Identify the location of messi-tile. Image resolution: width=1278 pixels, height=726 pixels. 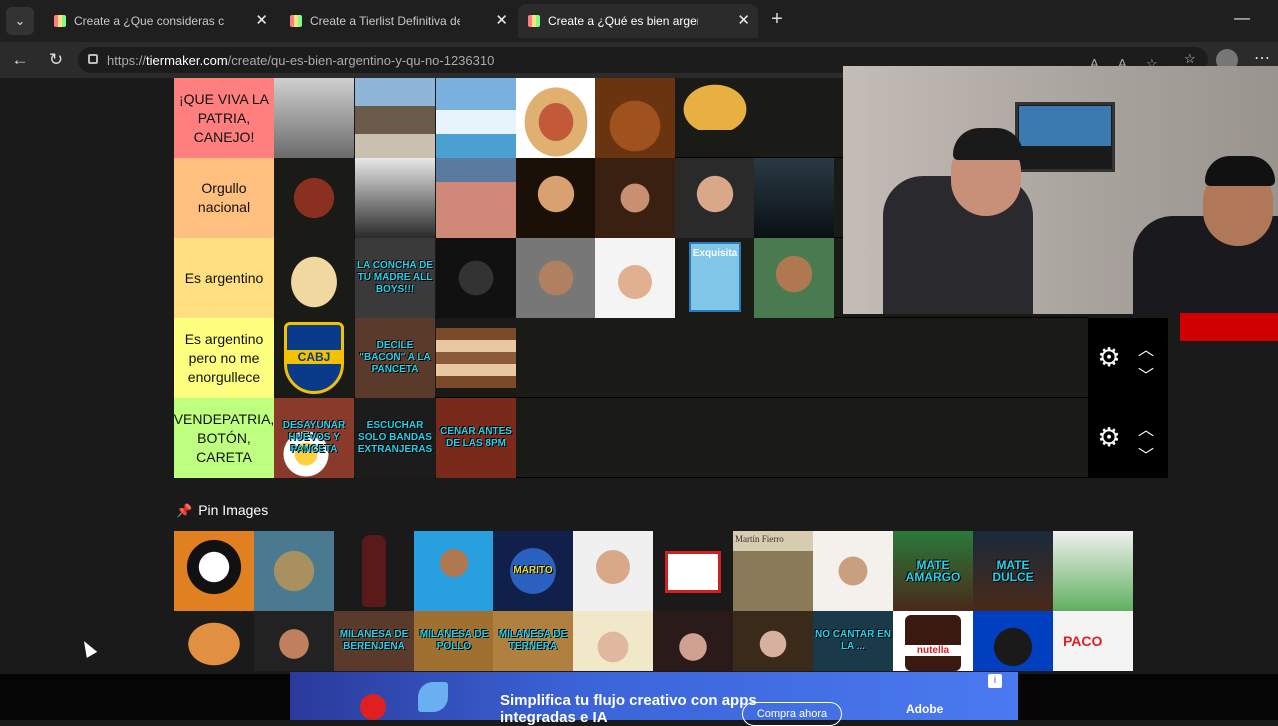
(294, 641).